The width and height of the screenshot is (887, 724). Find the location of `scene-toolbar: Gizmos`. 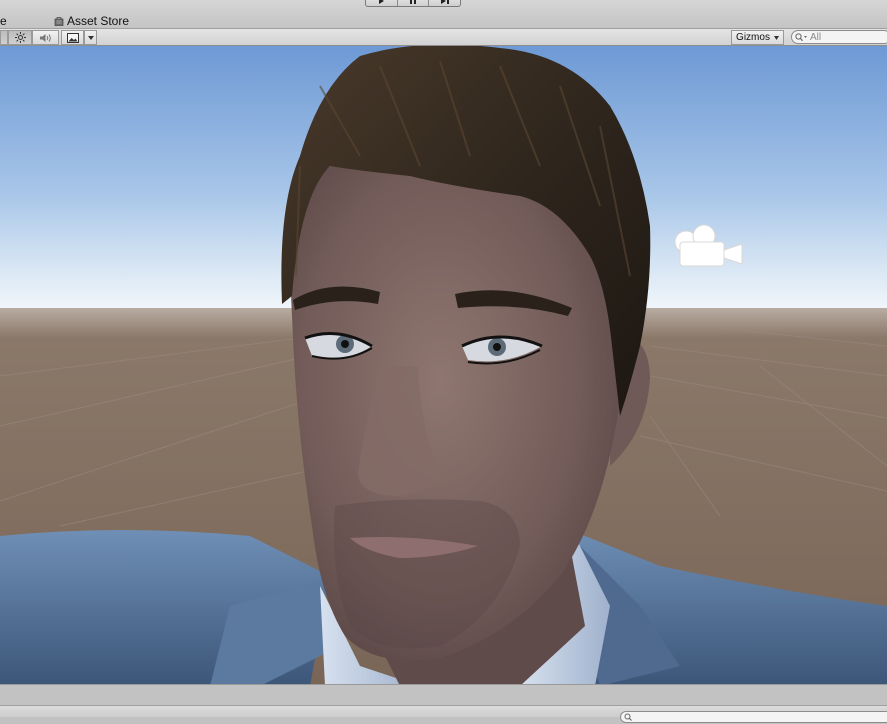

scene-toolbar: Gizmos is located at coordinates (443, 37).